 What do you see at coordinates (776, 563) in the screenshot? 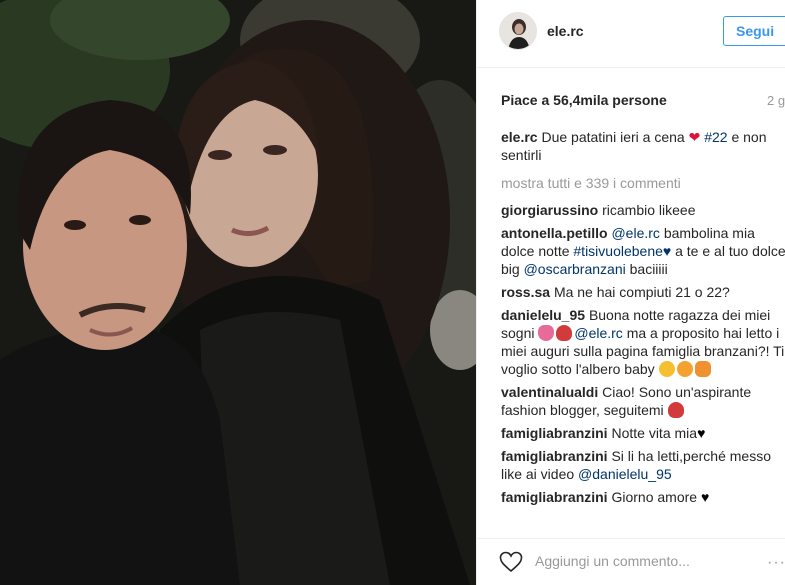
I see `more-options-icon: ···` at bounding box center [776, 563].